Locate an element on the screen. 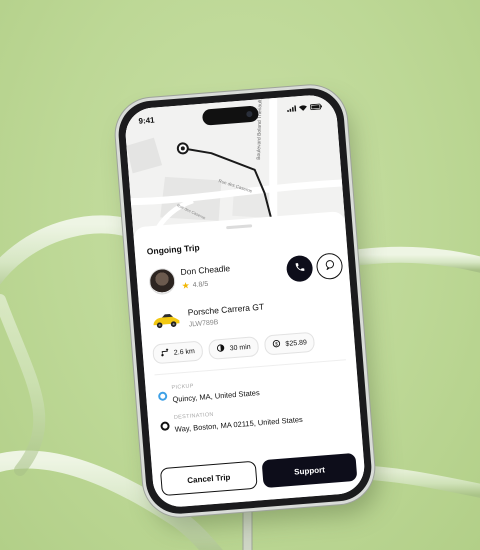  route-icon is located at coordinates (164, 353).